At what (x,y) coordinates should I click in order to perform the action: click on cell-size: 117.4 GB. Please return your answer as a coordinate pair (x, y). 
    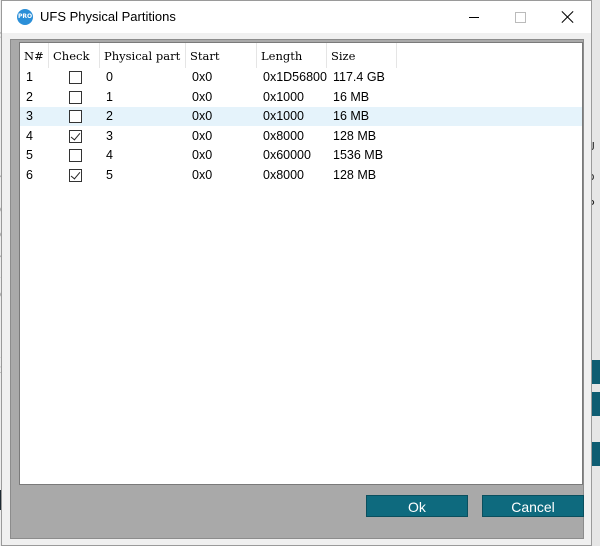
    Looking at the image, I should click on (359, 77).